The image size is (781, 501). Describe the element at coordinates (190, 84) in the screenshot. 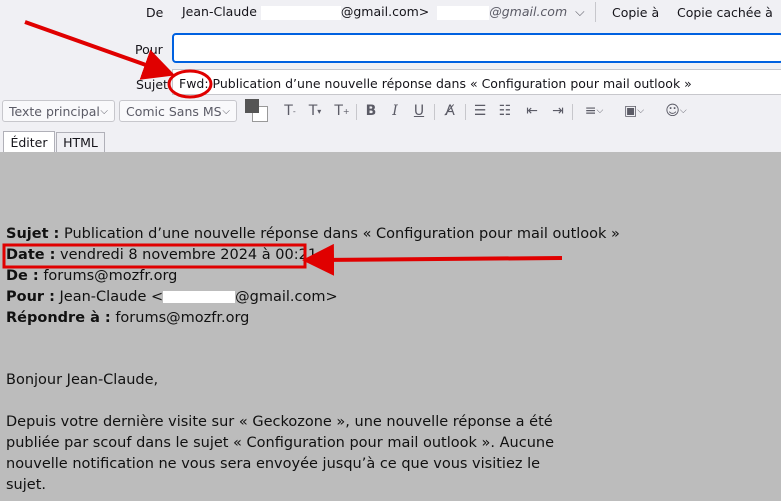

I see `annotation-circle` at that location.